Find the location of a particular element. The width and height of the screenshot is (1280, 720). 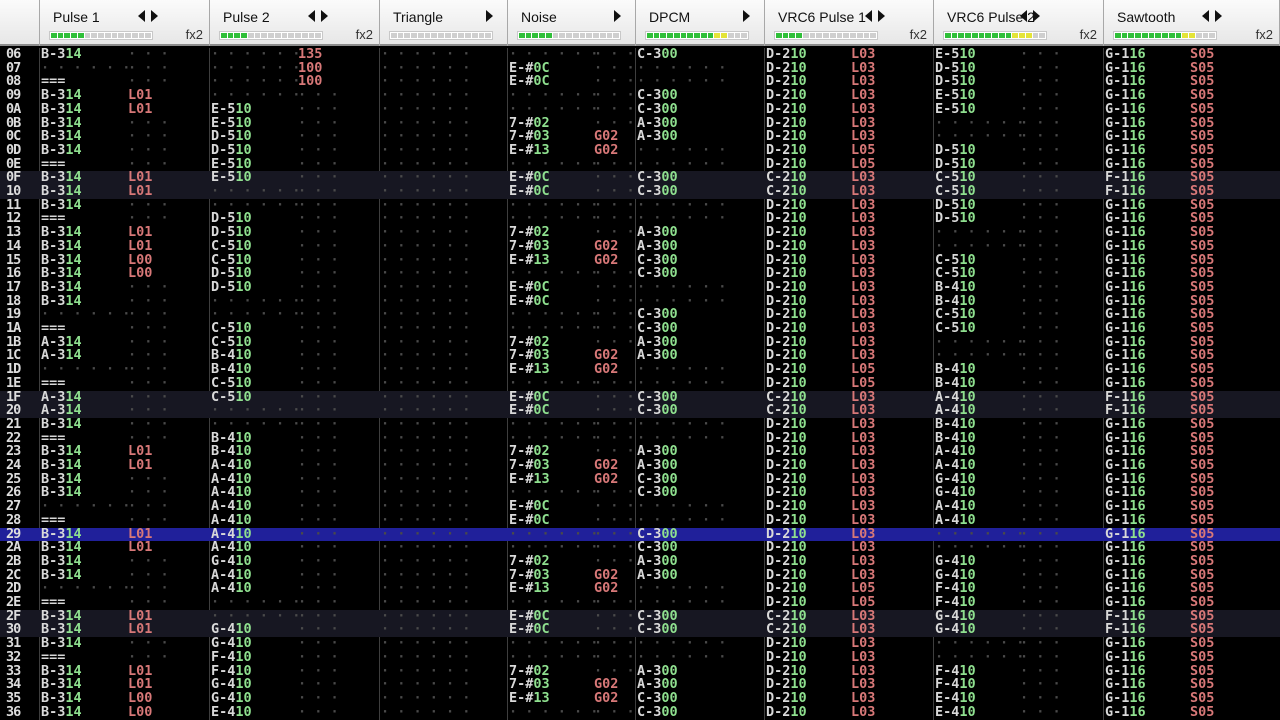

channel-header-triangle: Triangle is located at coordinates (444, 23).